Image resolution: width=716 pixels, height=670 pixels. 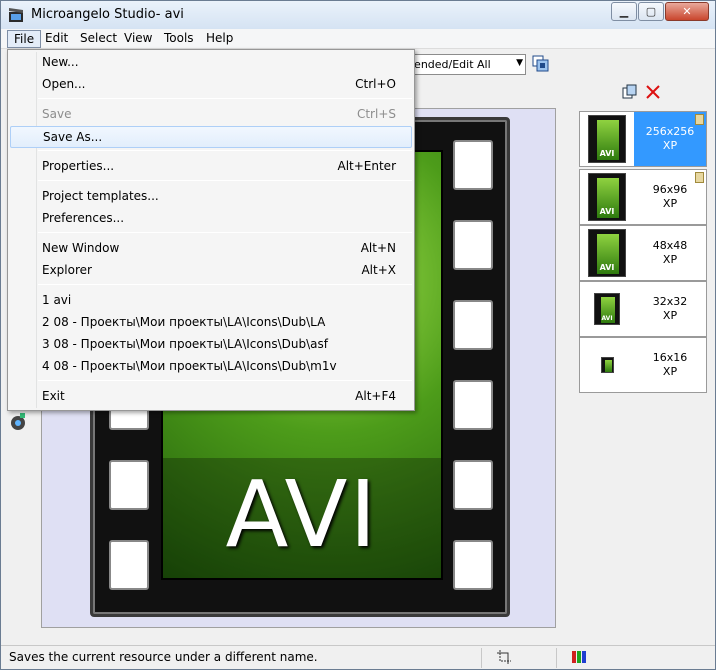 What do you see at coordinates (358, 15) in the screenshot?
I see `title-bar: Microangelo Studio- avi ▁ ▢ ✕` at bounding box center [358, 15].